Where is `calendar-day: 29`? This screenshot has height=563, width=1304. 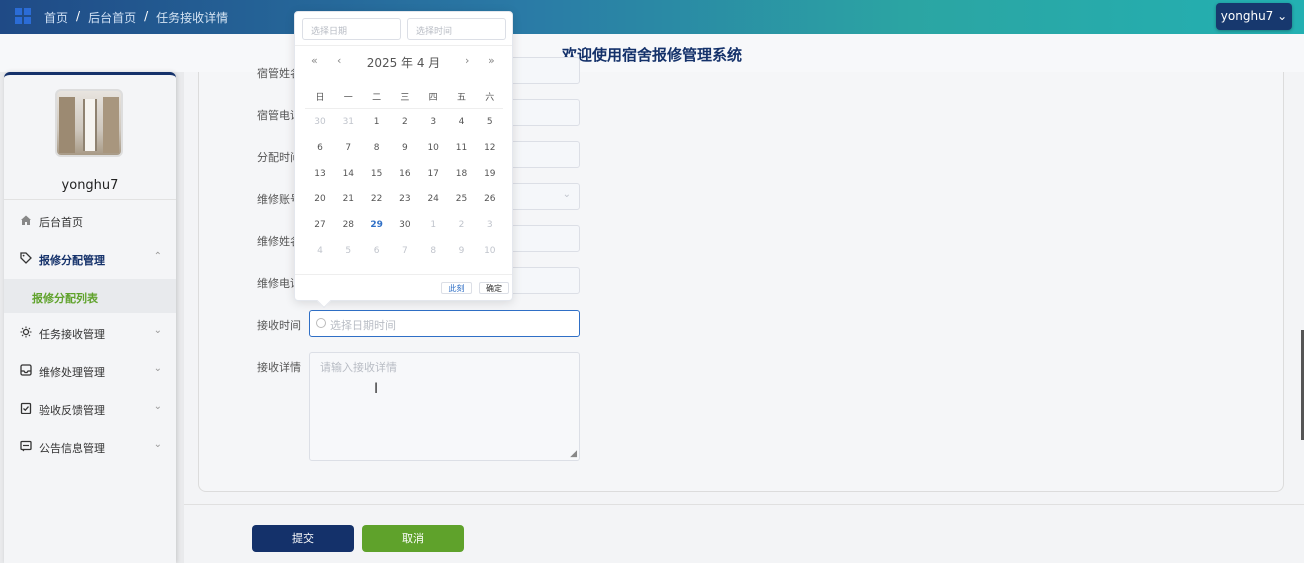
calendar-day: 29 is located at coordinates (377, 225).